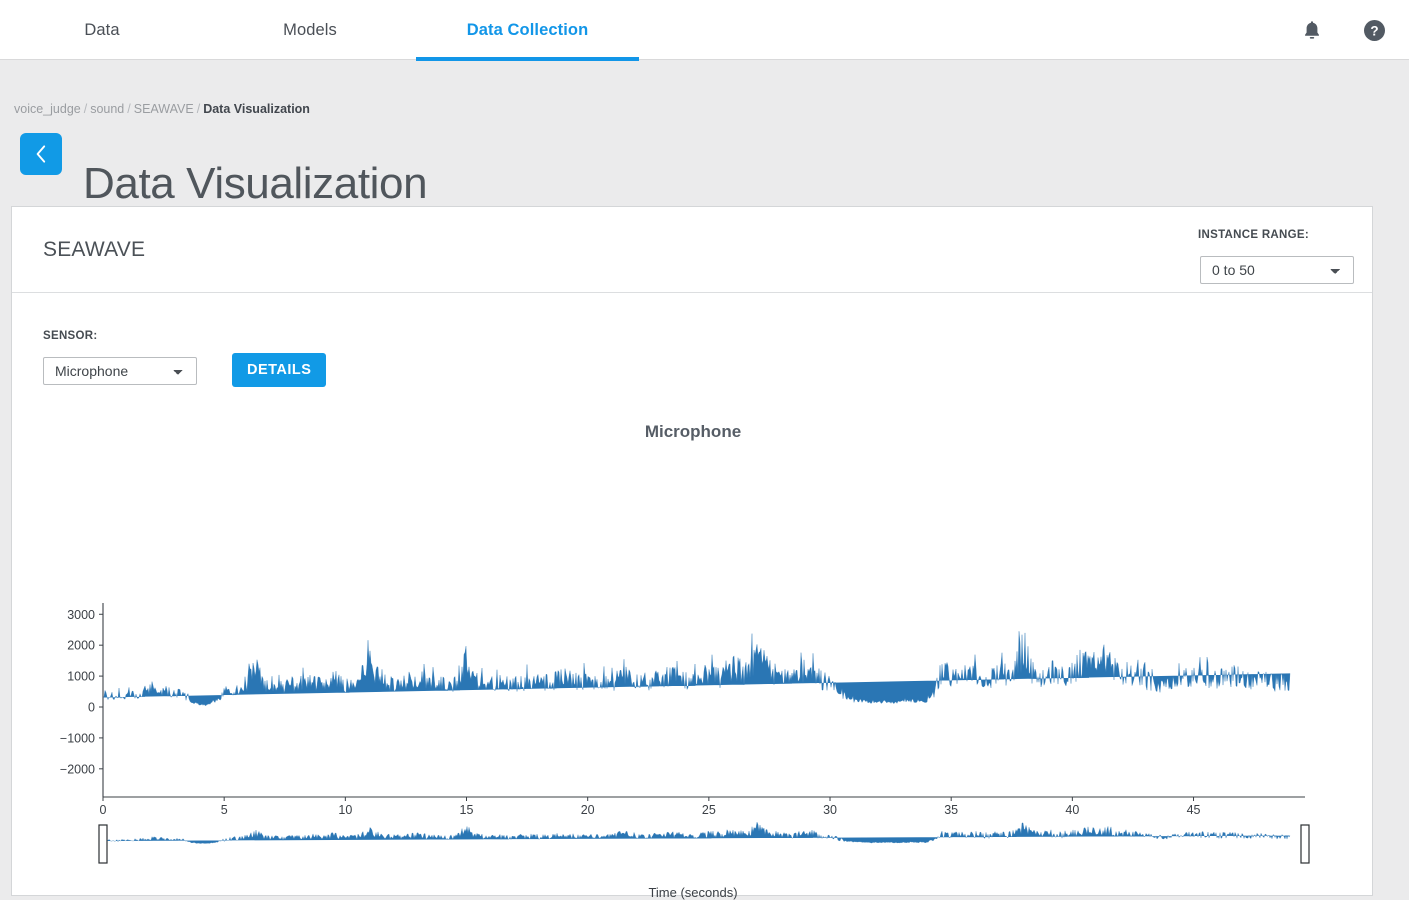  Describe the element at coordinates (830, 810) in the screenshot. I see `x-tick-label: 30` at that location.